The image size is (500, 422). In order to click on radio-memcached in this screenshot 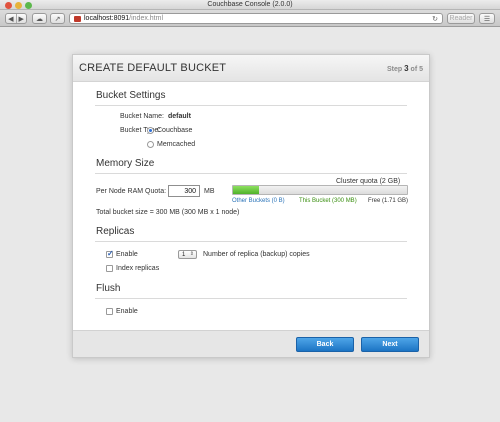, I will do `click(150, 144)`.